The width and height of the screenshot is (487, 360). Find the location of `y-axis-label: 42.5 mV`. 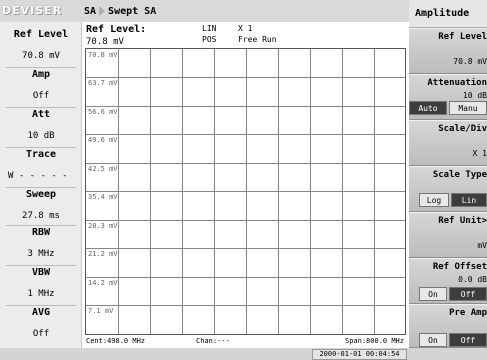

y-axis-label: 42.5 mV is located at coordinates (103, 169).